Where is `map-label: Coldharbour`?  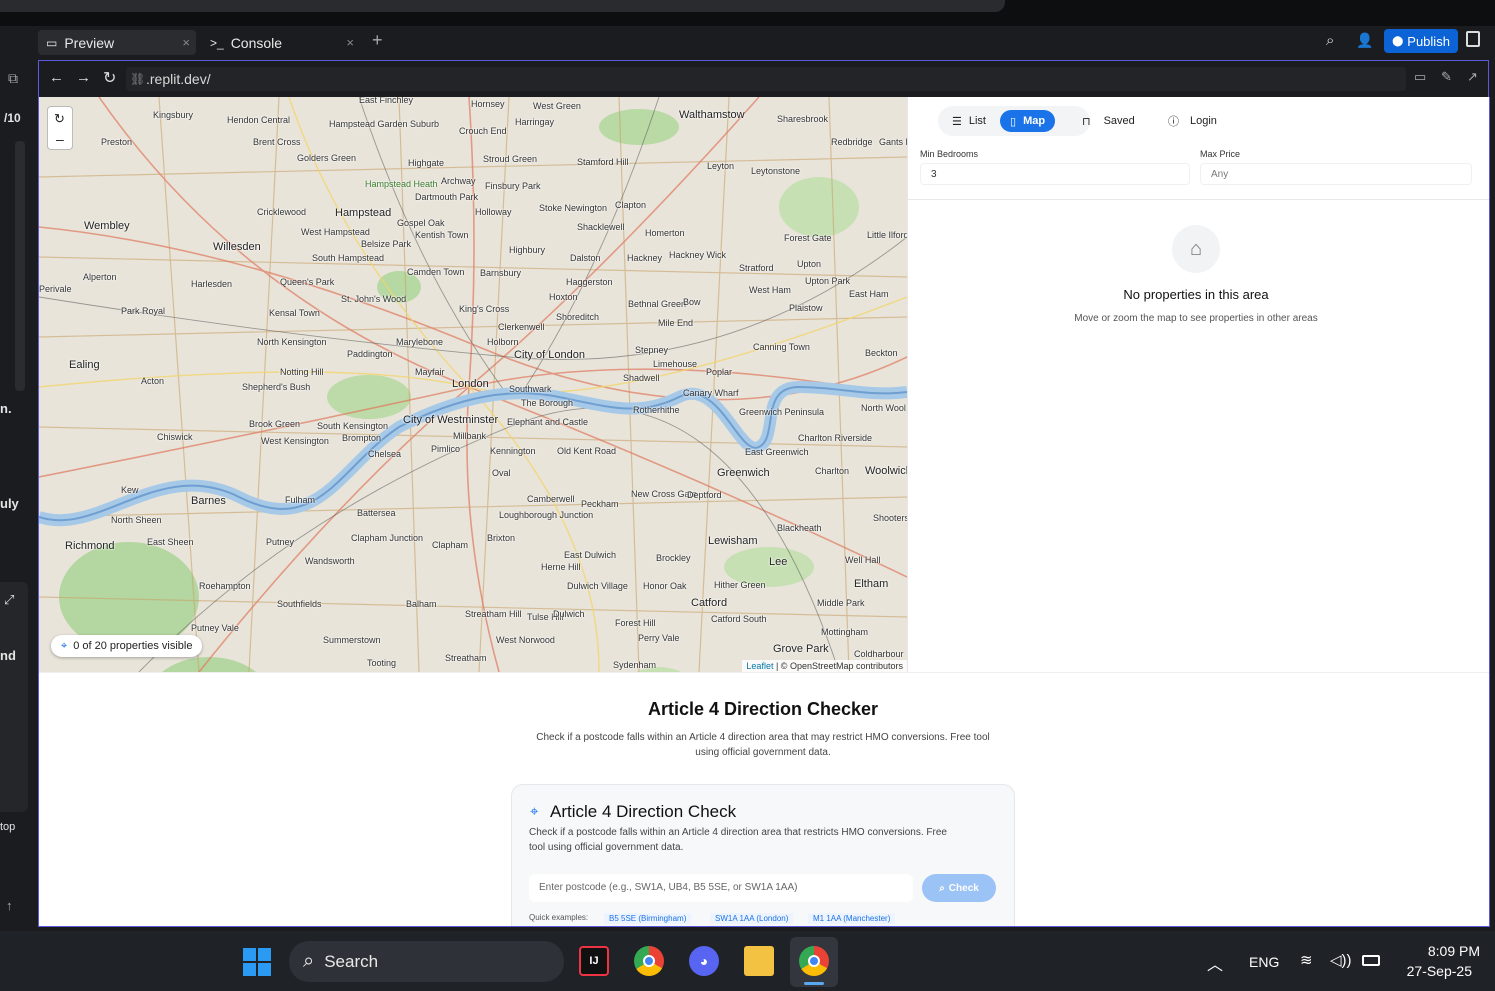
map-label: Coldharbour is located at coordinates (879, 654).